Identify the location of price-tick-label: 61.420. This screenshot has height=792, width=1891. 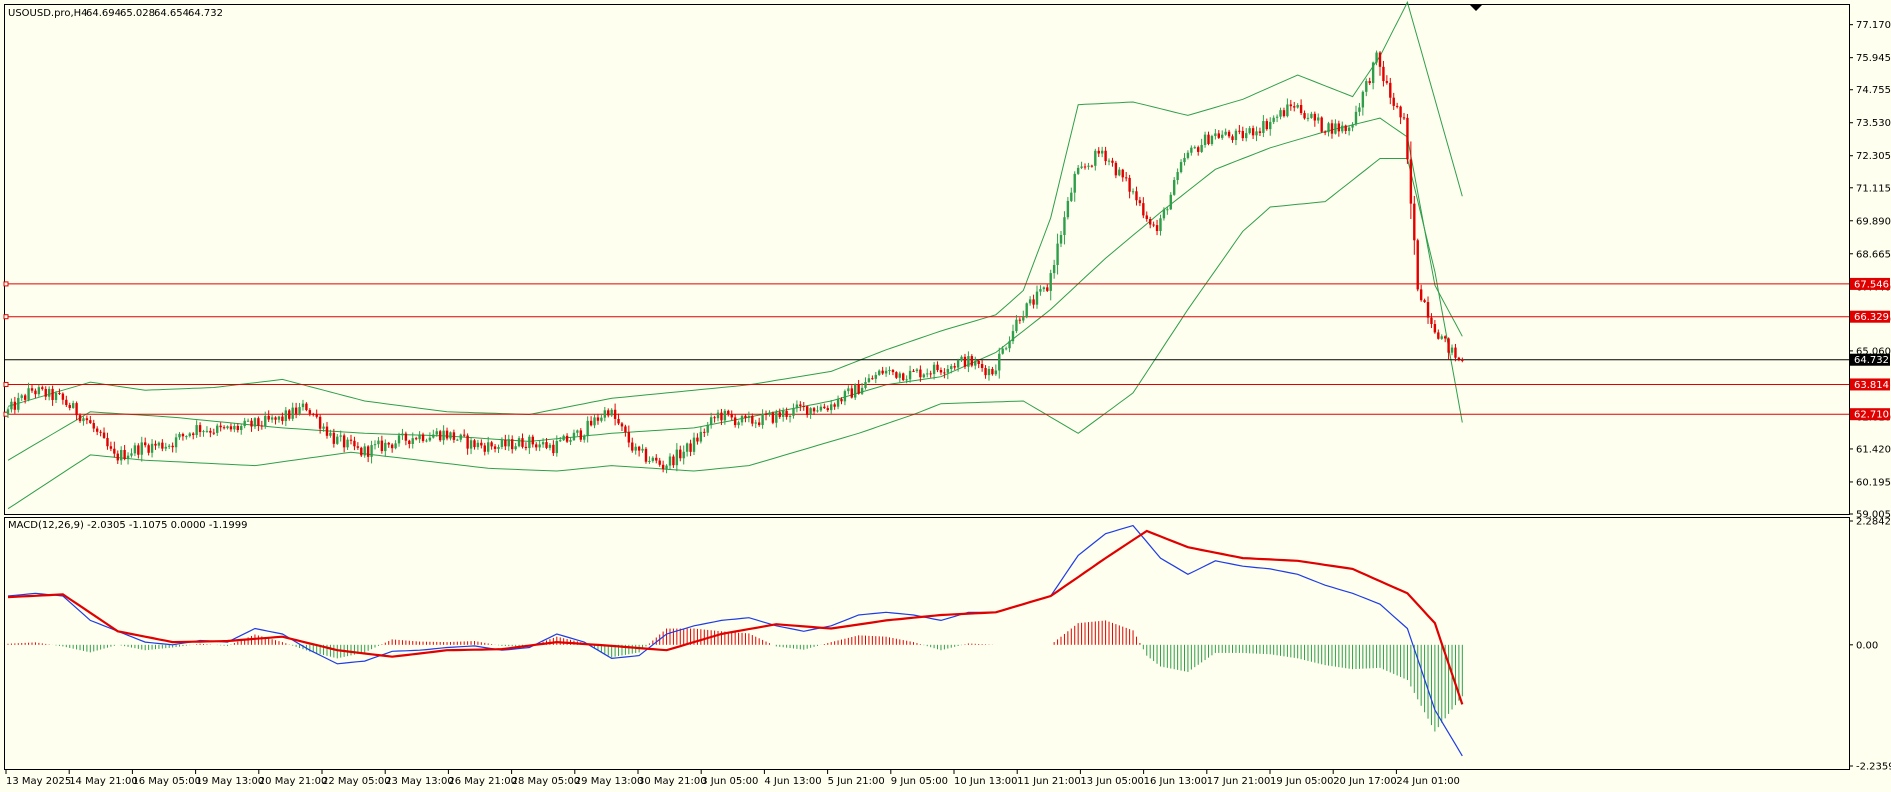
(1873, 449).